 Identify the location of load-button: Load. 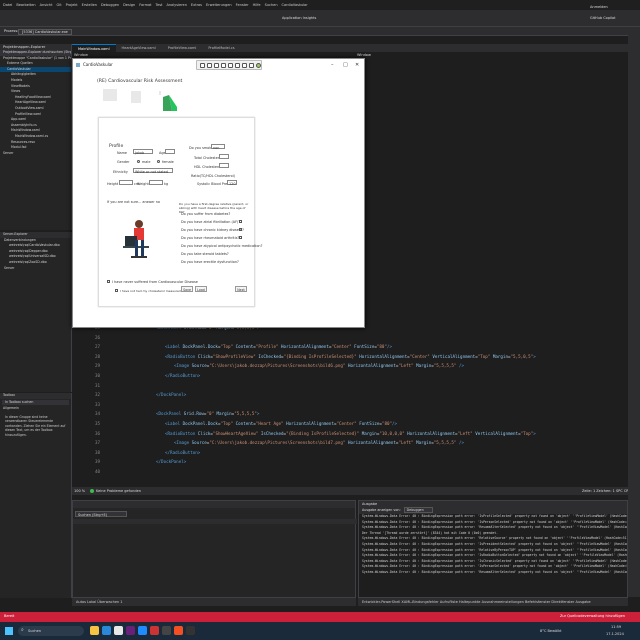
(201, 289).